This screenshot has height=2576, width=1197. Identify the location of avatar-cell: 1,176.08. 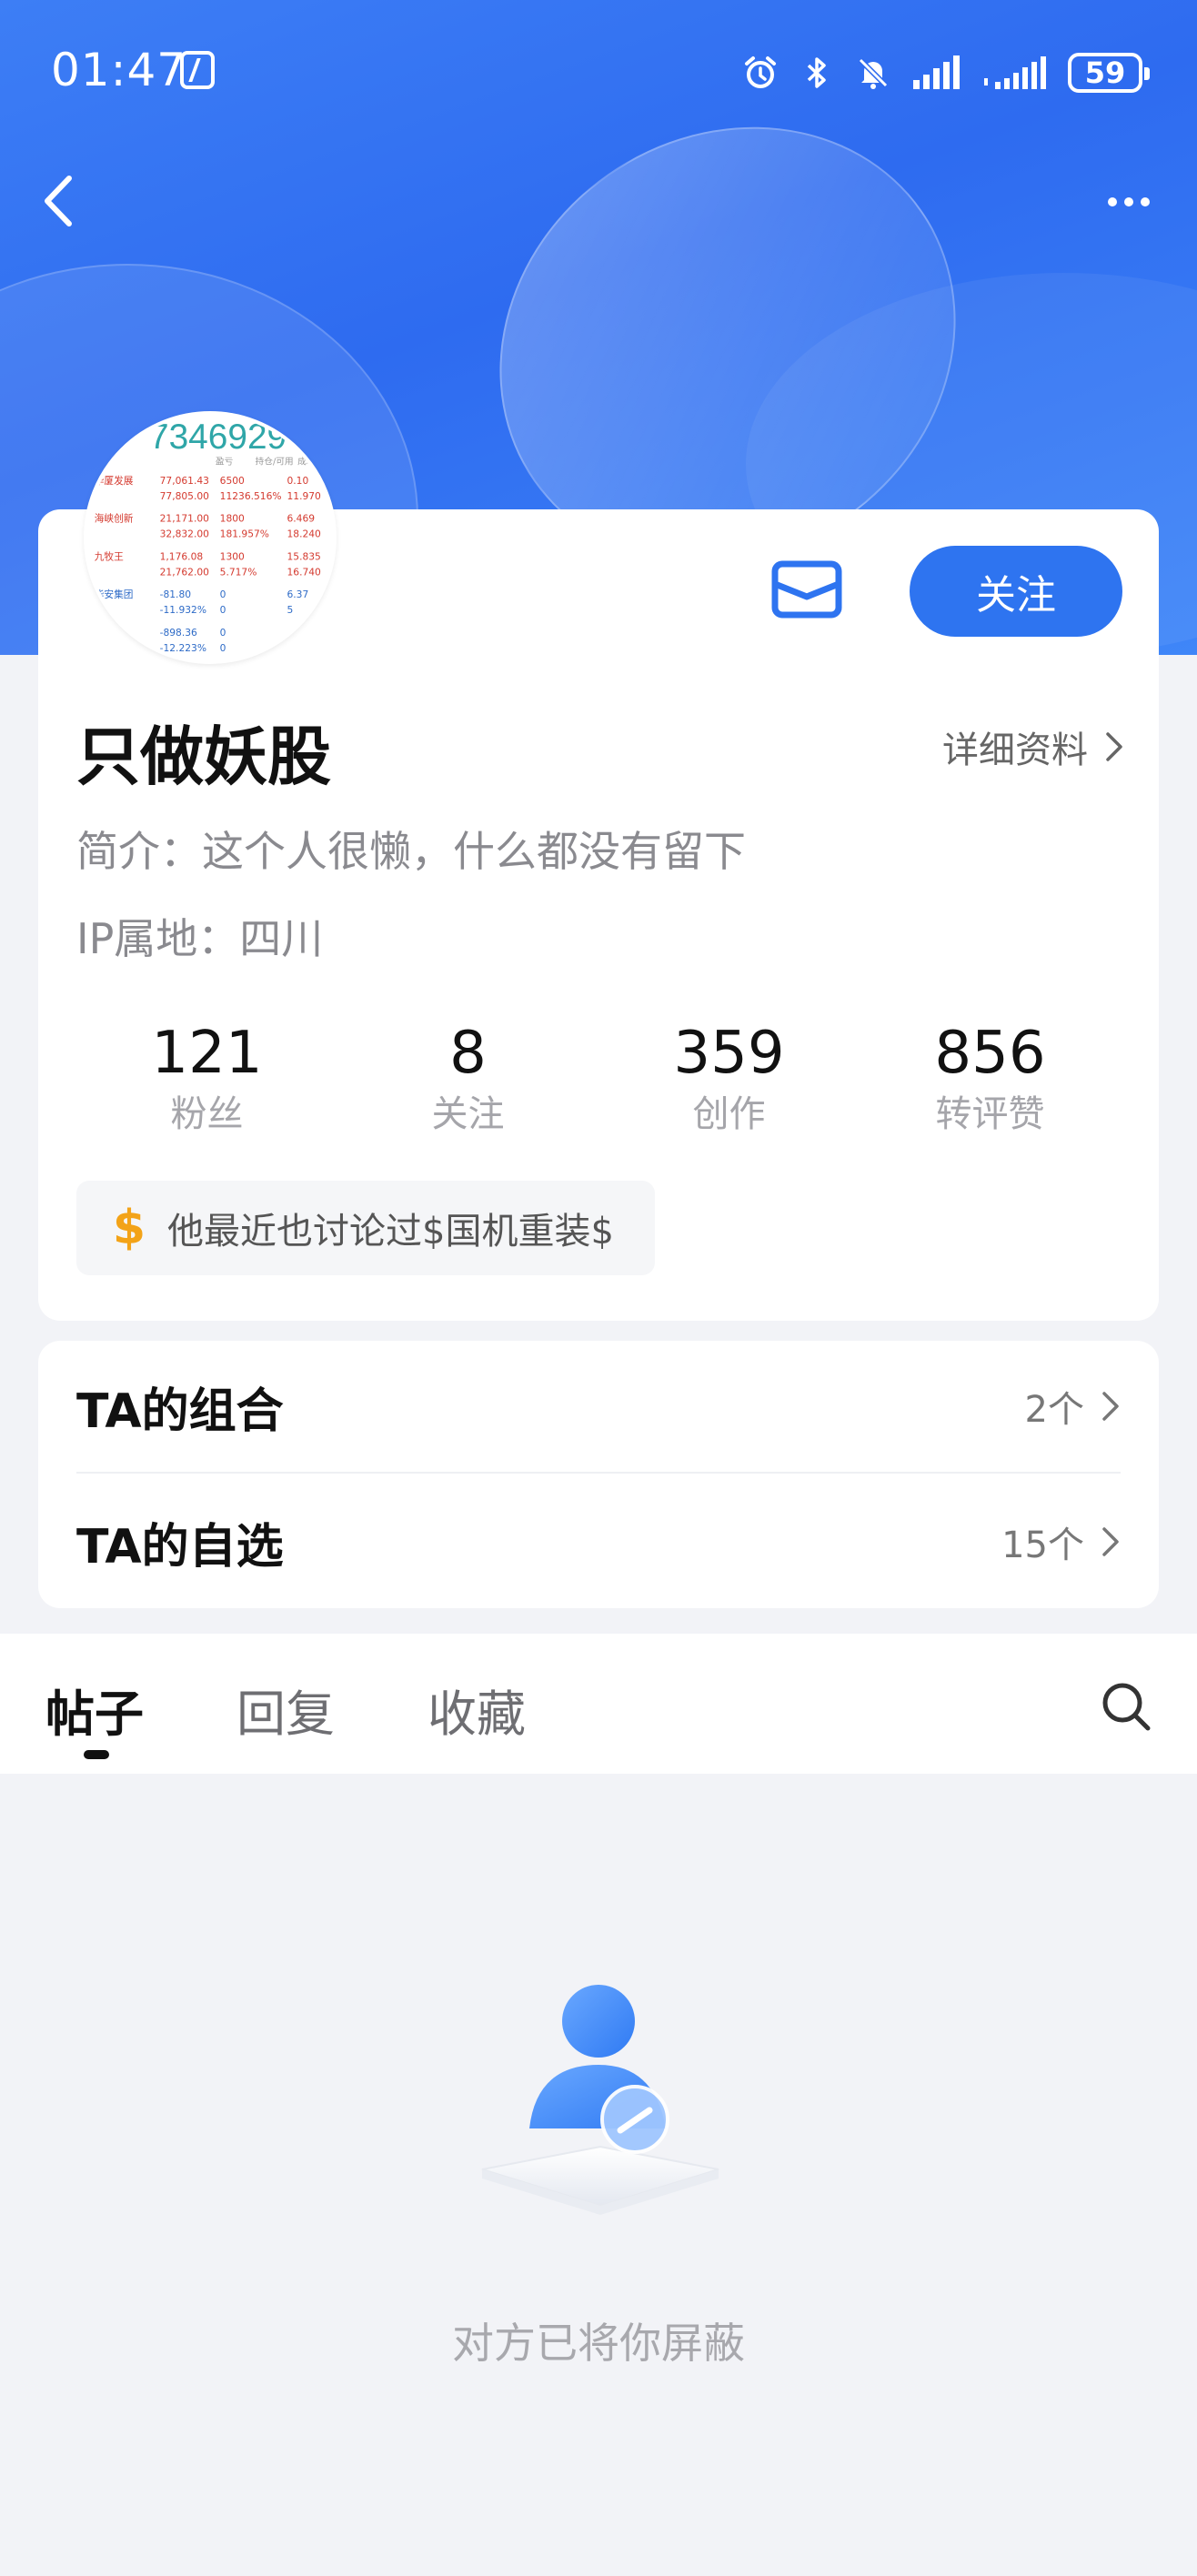
(182, 556).